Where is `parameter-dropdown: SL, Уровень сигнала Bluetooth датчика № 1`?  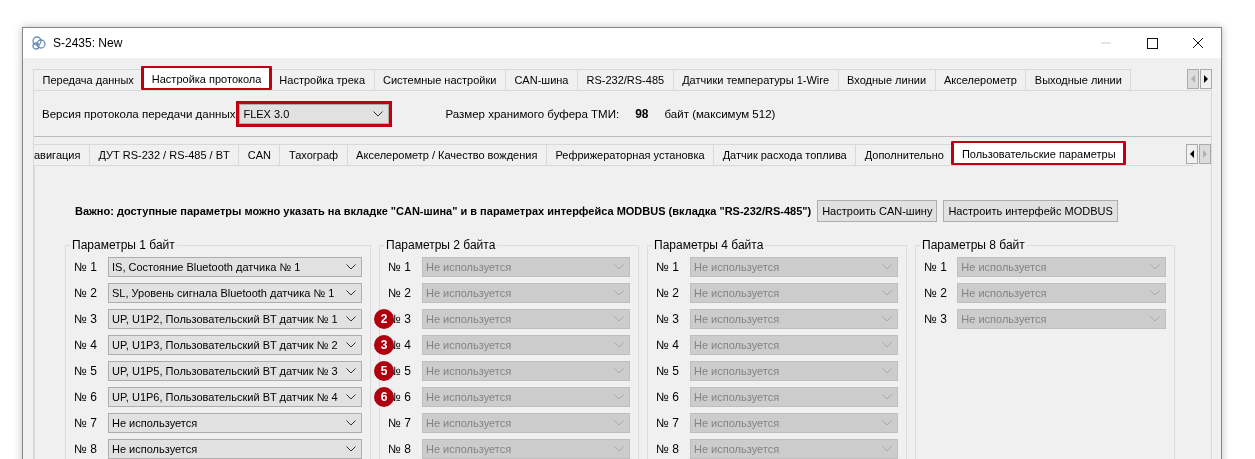
parameter-dropdown: SL, Уровень сигнала Bluetooth датчика № 1 is located at coordinates (235, 293).